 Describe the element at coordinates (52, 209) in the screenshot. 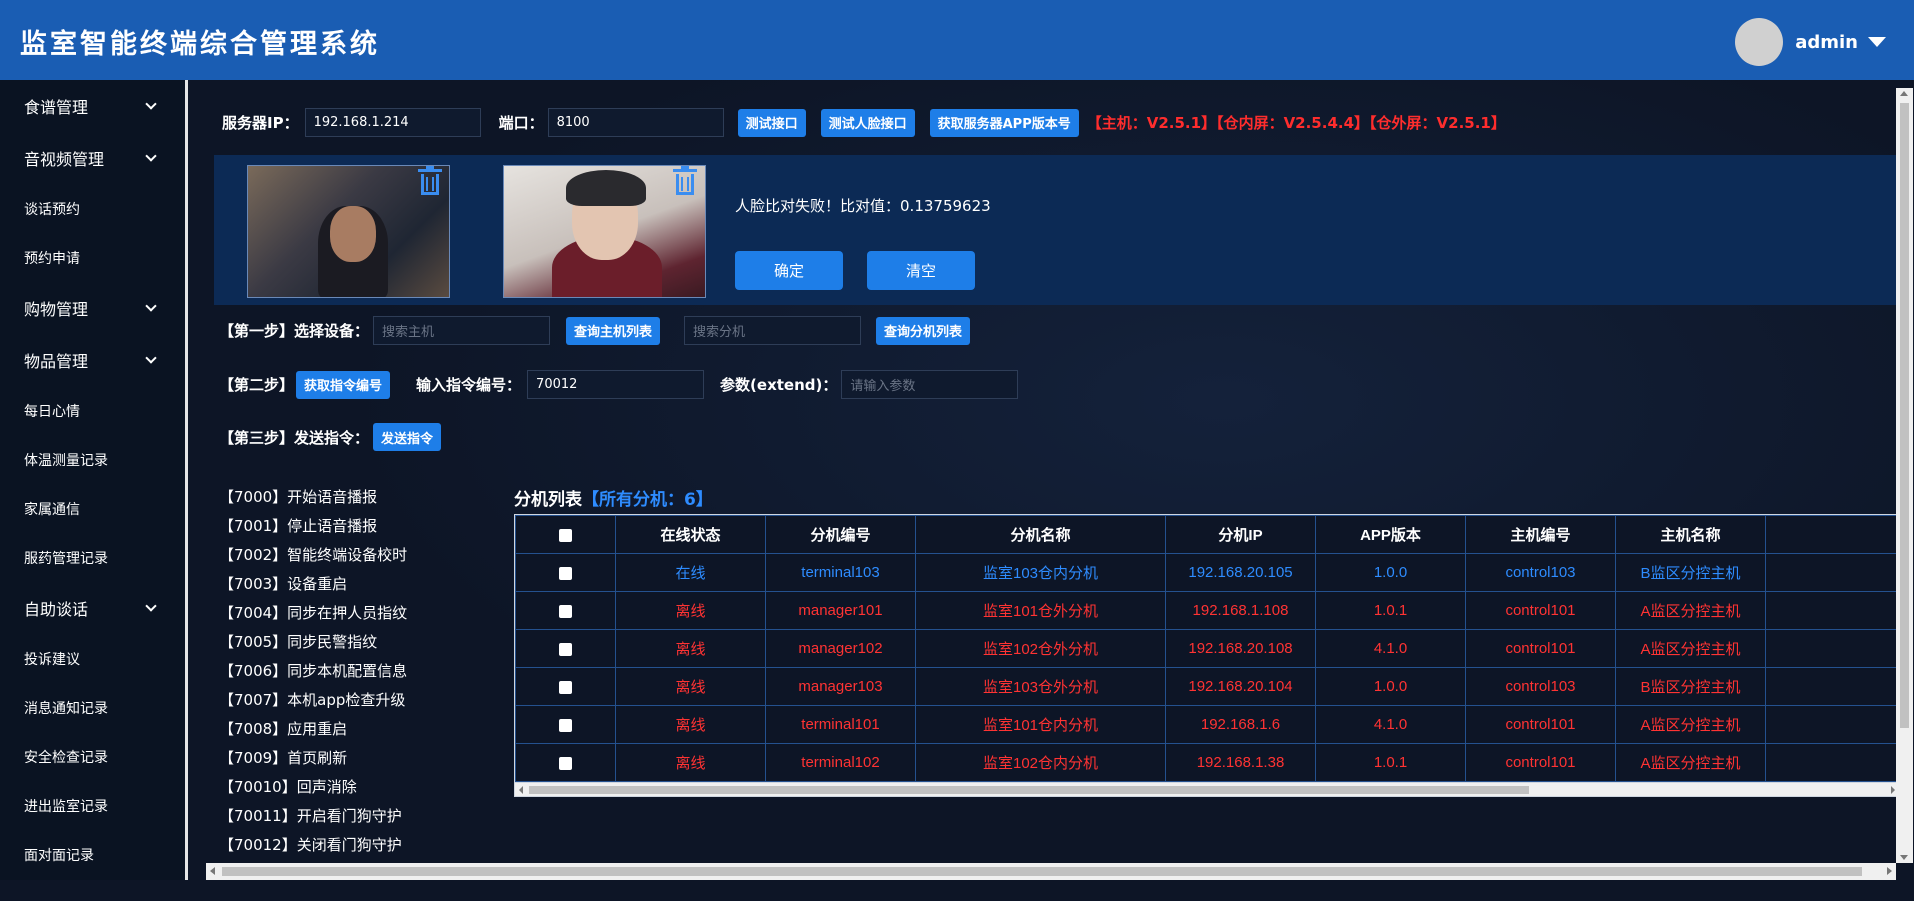

I see `sidebar-item-label: 谈话预约` at that location.